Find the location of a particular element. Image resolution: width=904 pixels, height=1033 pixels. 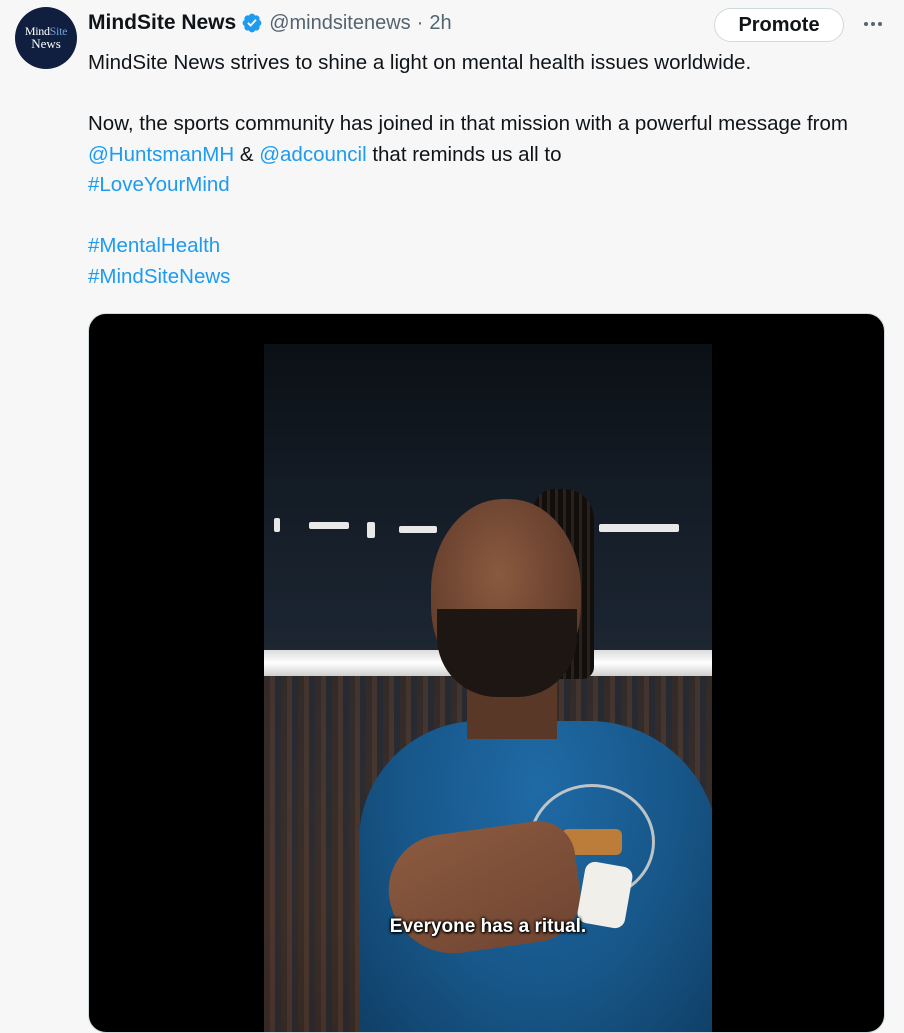

avatar-logo-line2: News is located at coordinates (46, 43).